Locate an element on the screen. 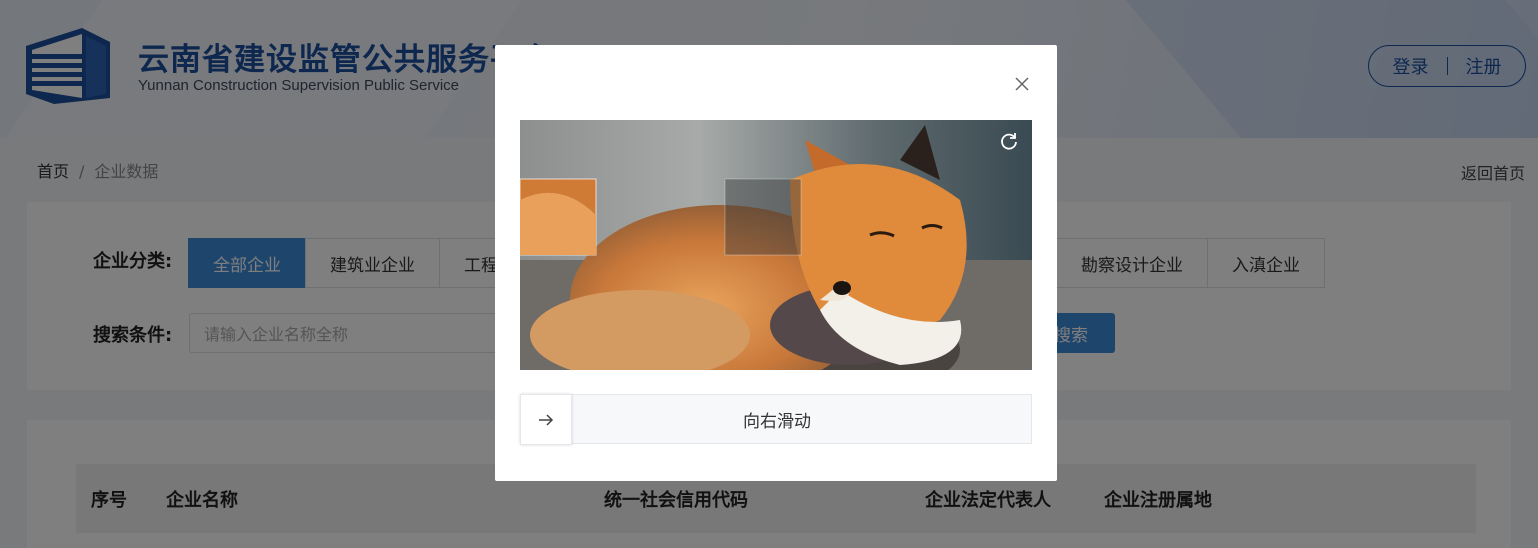  refresh-icon is located at coordinates (1009, 141).